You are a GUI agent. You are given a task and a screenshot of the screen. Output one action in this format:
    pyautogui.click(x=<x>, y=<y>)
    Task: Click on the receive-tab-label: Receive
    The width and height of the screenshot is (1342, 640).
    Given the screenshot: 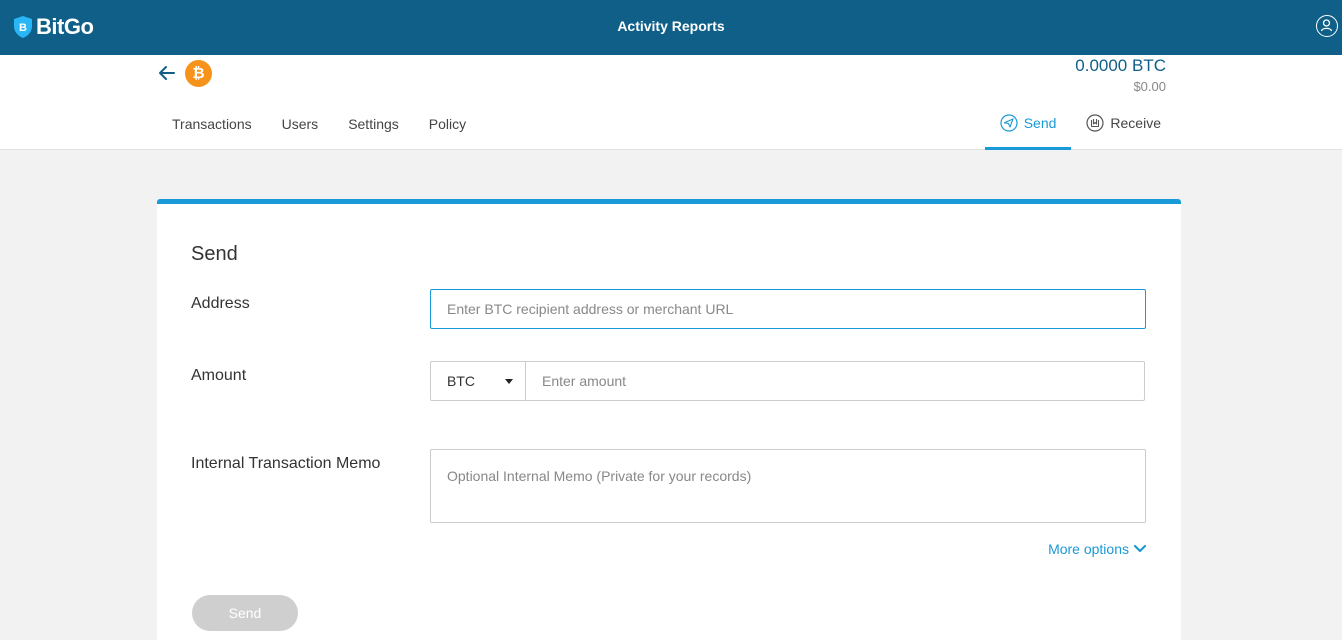 What is the action you would take?
    pyautogui.click(x=1135, y=123)
    